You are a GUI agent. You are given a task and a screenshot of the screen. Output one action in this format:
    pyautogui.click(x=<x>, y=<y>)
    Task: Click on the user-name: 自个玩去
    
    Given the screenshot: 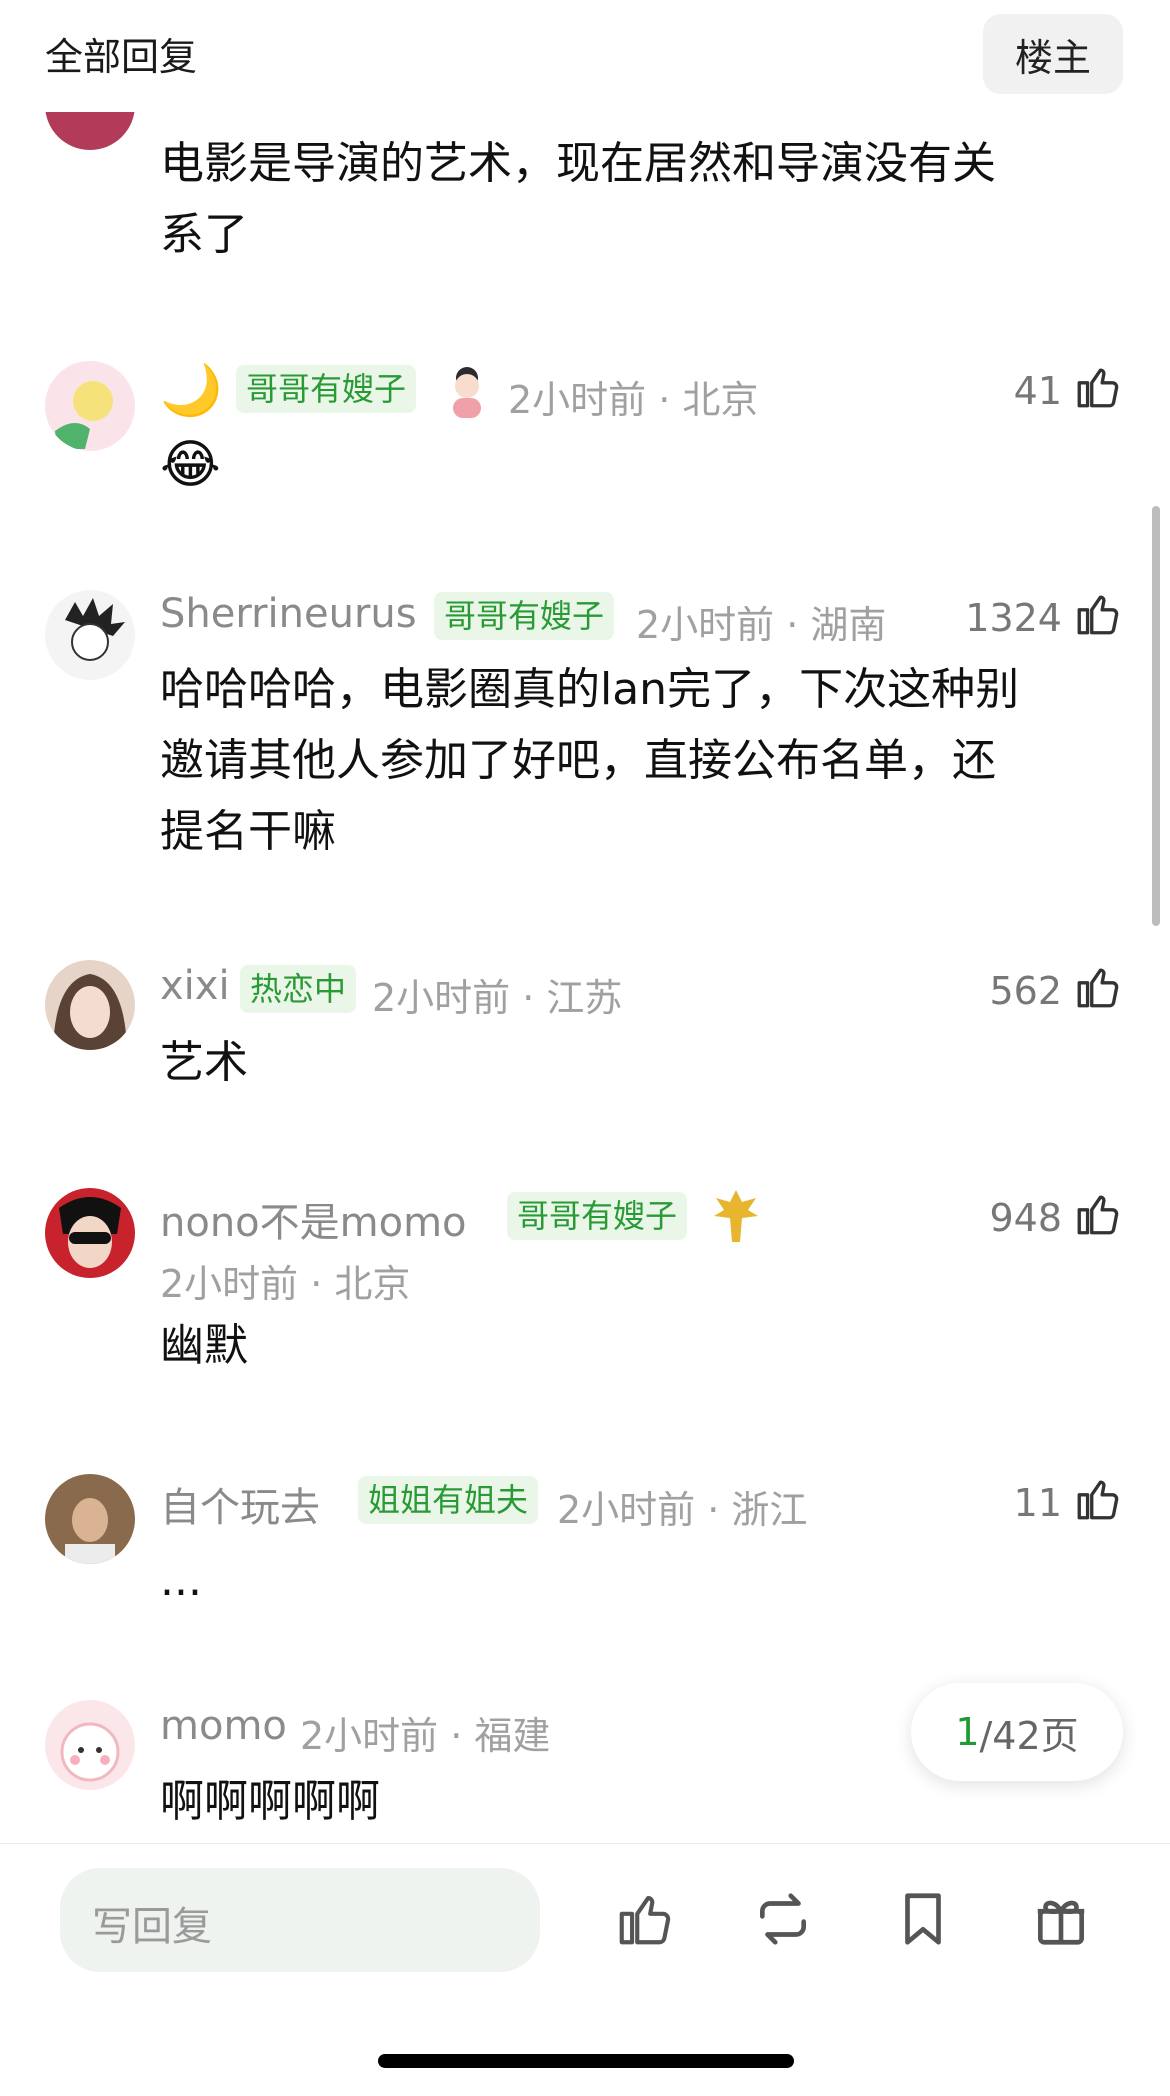 What is the action you would take?
    pyautogui.click(x=240, y=1504)
    